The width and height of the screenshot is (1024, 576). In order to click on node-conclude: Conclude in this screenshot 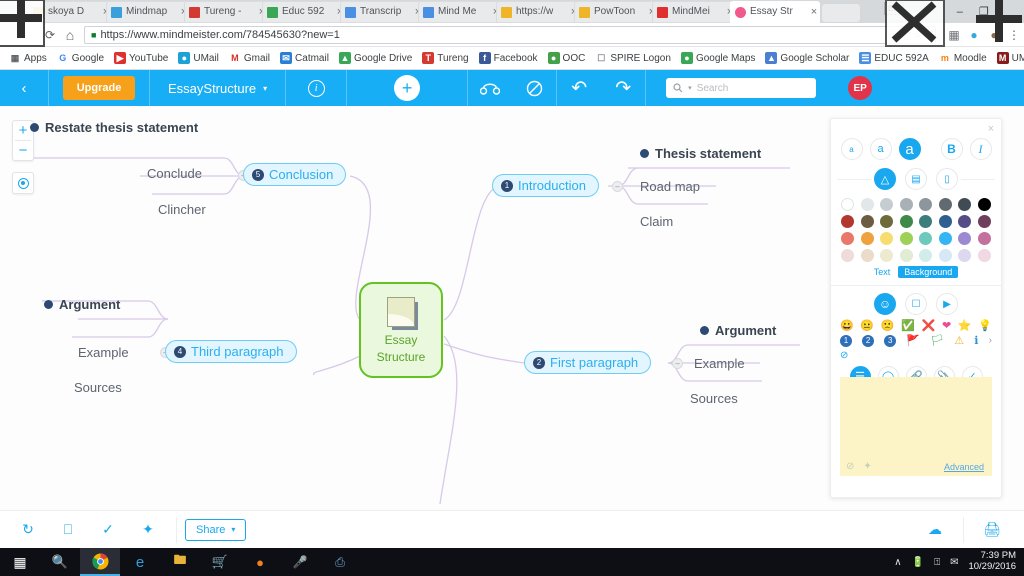, I will do `click(174, 173)`.